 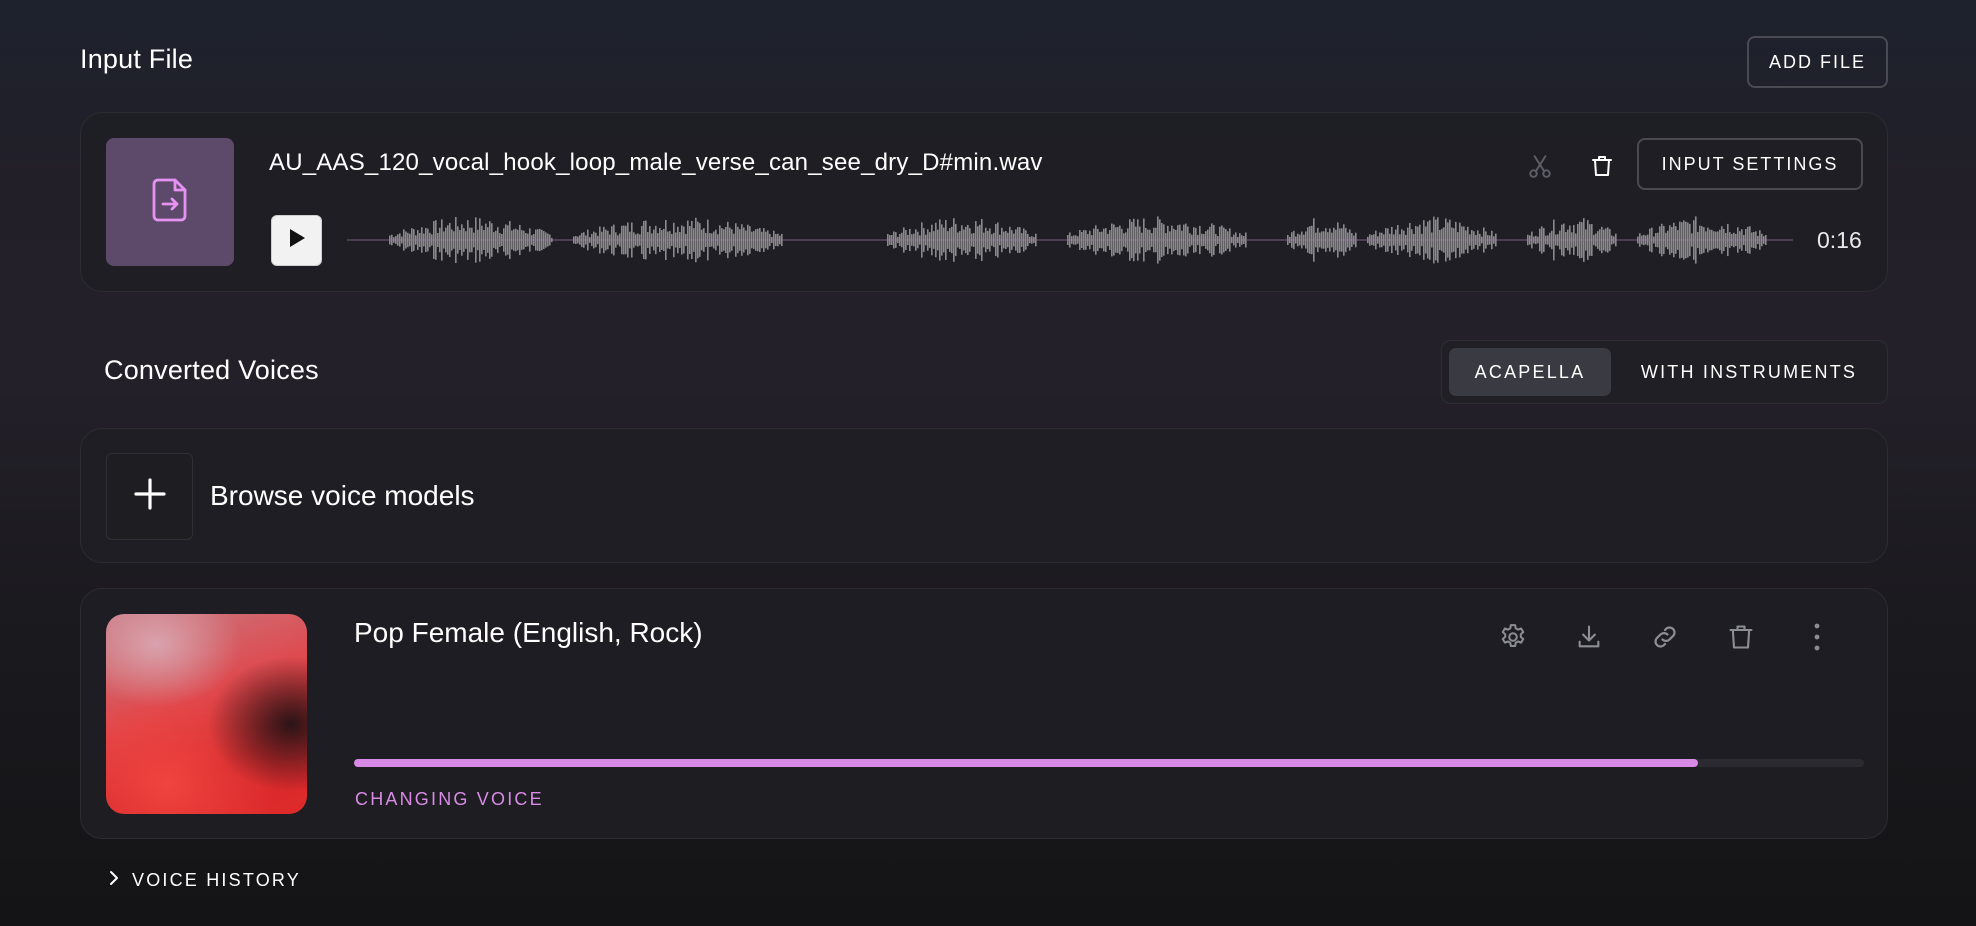 What do you see at coordinates (342, 495) in the screenshot?
I see `browse-voice-models-label: Browse voice models` at bounding box center [342, 495].